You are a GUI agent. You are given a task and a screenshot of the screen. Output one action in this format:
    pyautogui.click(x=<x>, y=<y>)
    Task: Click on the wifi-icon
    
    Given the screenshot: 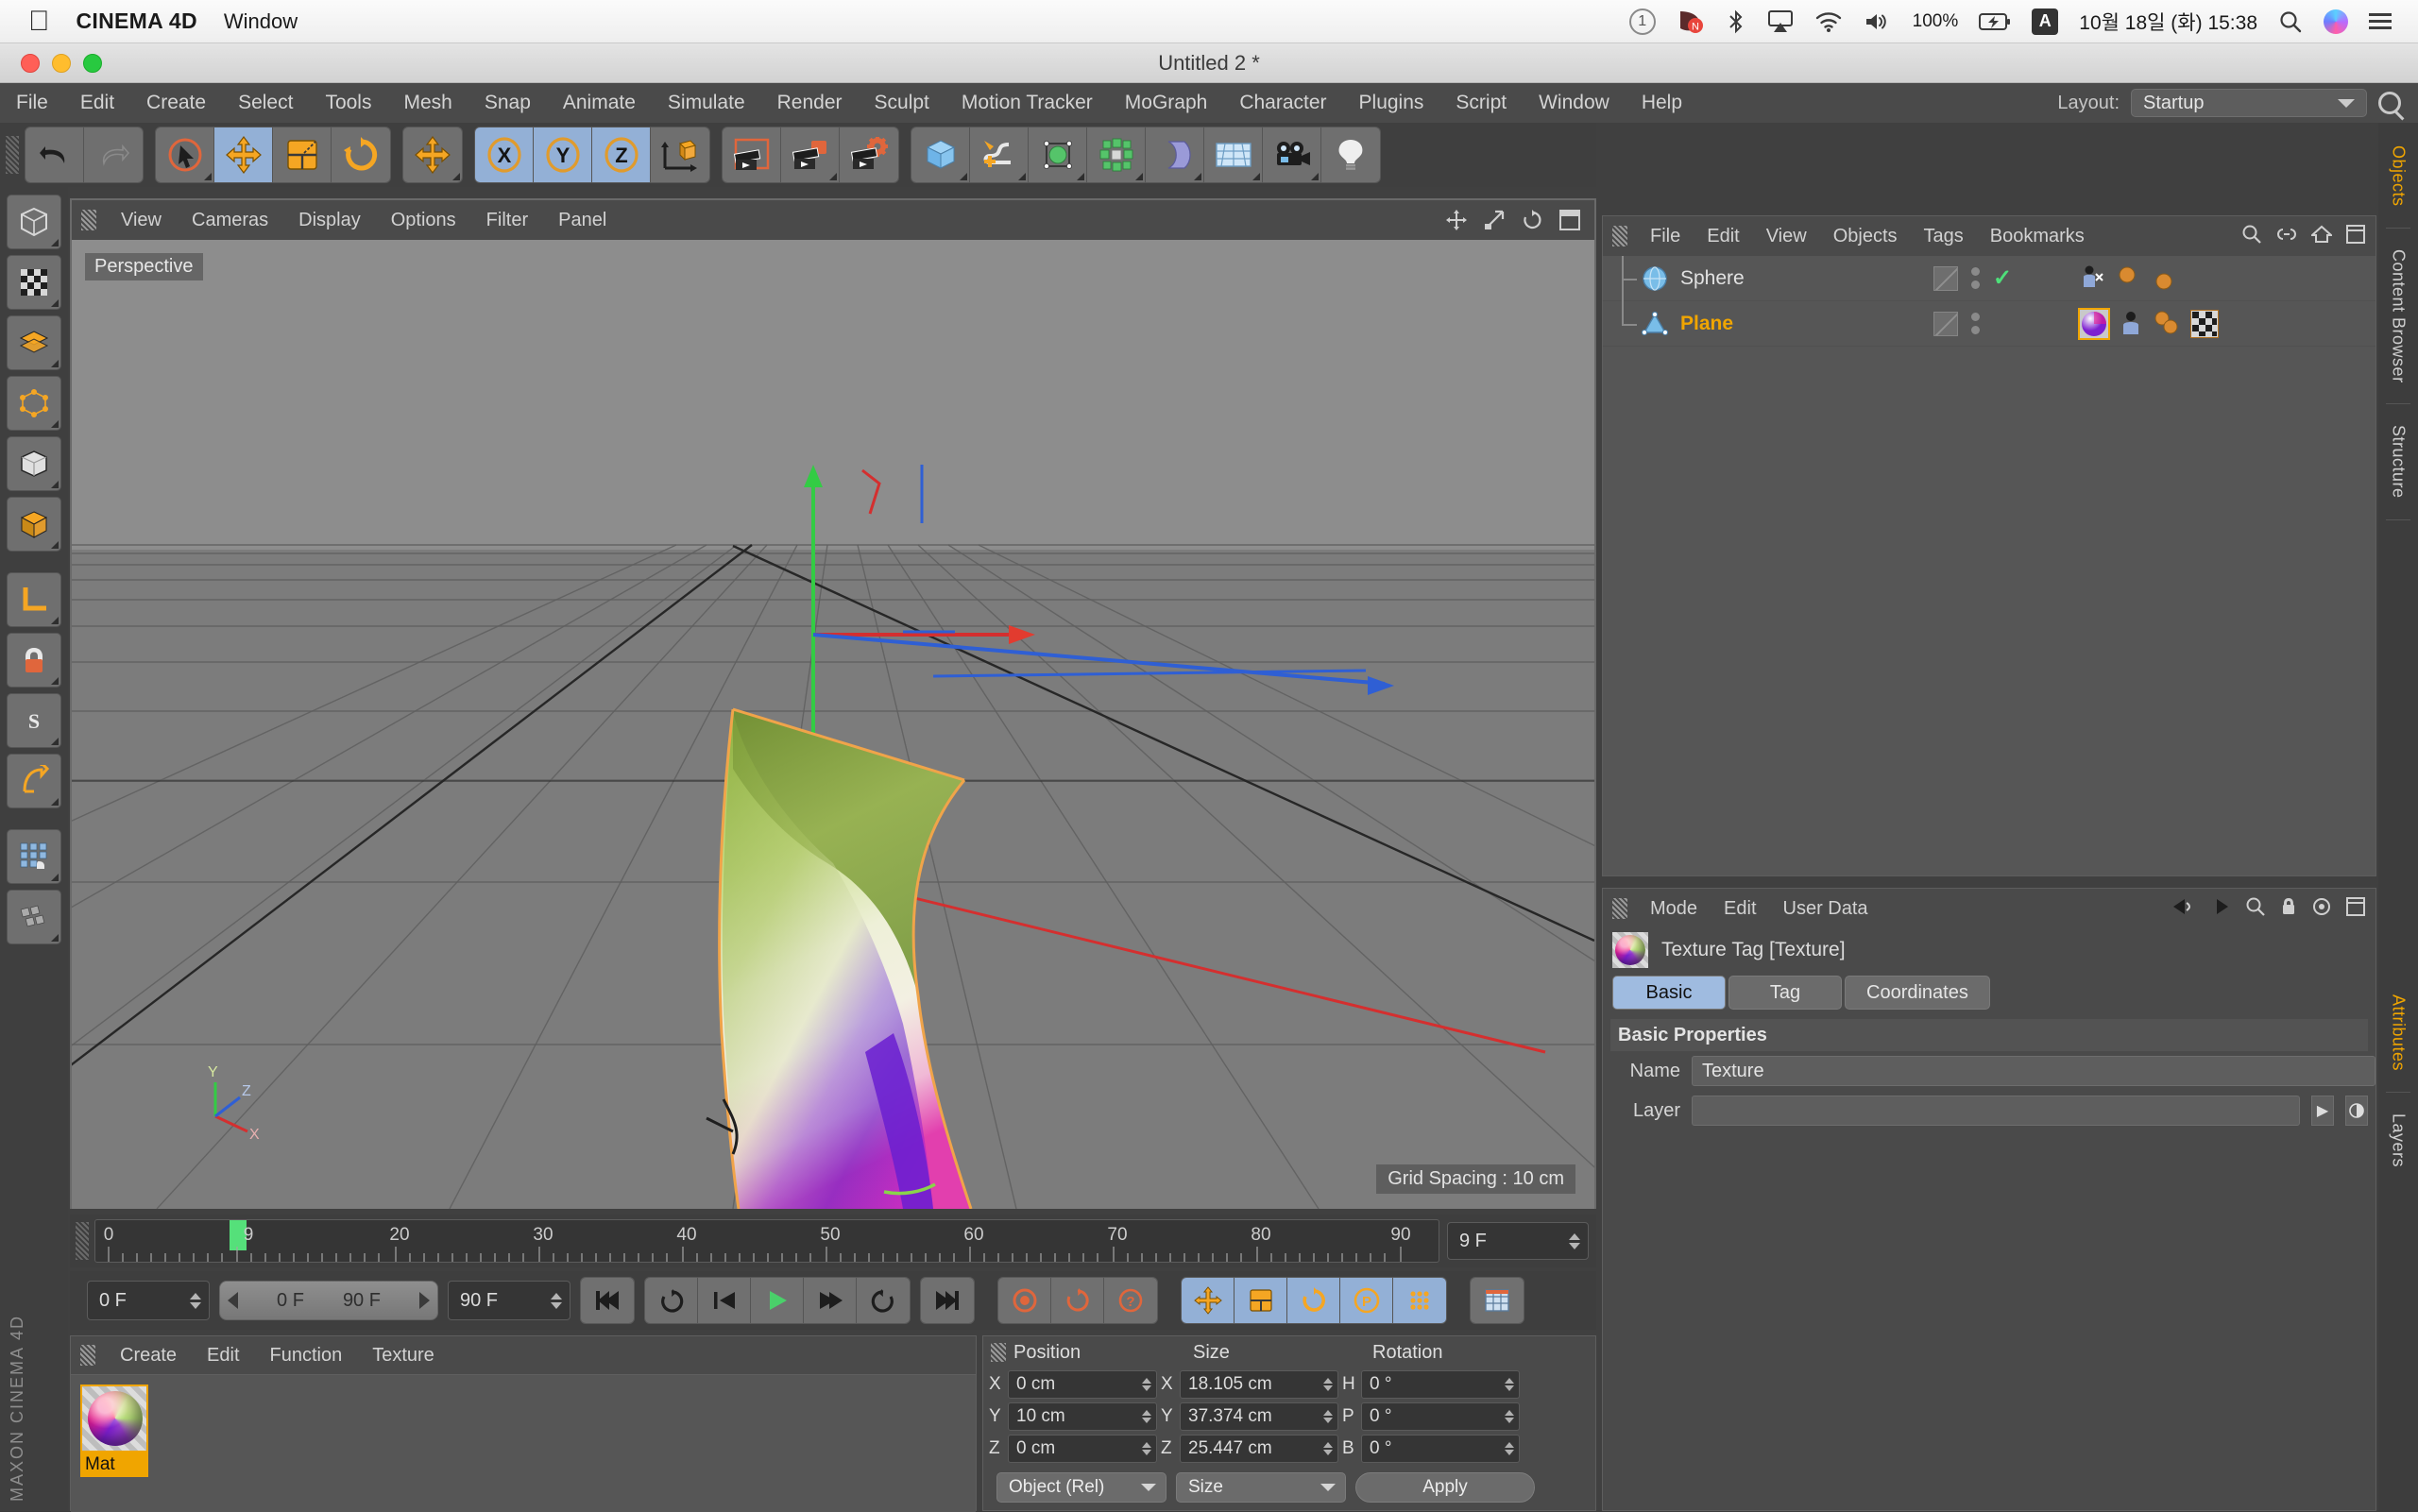 What is the action you would take?
    pyautogui.click(x=1828, y=21)
    